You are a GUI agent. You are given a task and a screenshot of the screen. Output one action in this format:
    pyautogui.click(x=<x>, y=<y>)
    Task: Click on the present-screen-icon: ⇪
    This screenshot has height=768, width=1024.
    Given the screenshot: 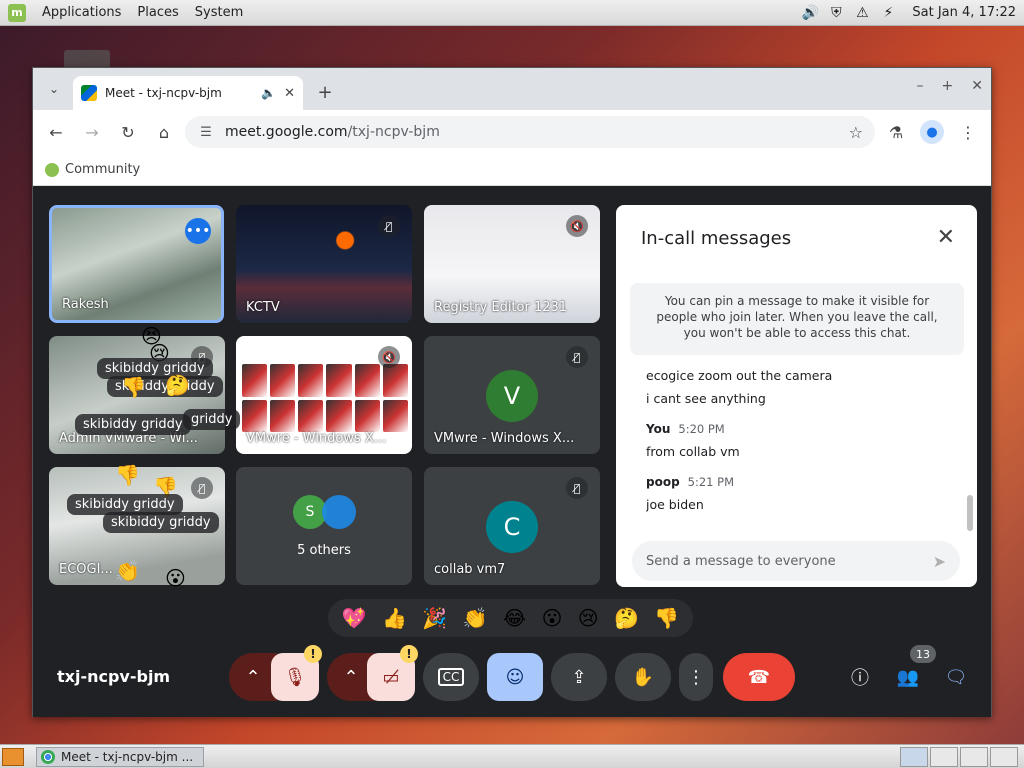 What is the action you would take?
    pyautogui.click(x=579, y=677)
    